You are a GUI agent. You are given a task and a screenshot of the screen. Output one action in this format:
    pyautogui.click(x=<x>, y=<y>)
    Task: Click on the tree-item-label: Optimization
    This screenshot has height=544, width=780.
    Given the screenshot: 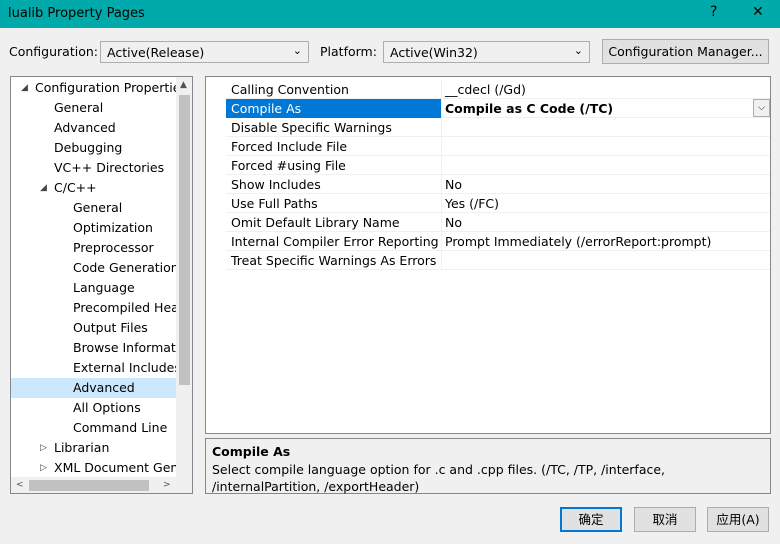 What is the action you would take?
    pyautogui.click(x=113, y=227)
    